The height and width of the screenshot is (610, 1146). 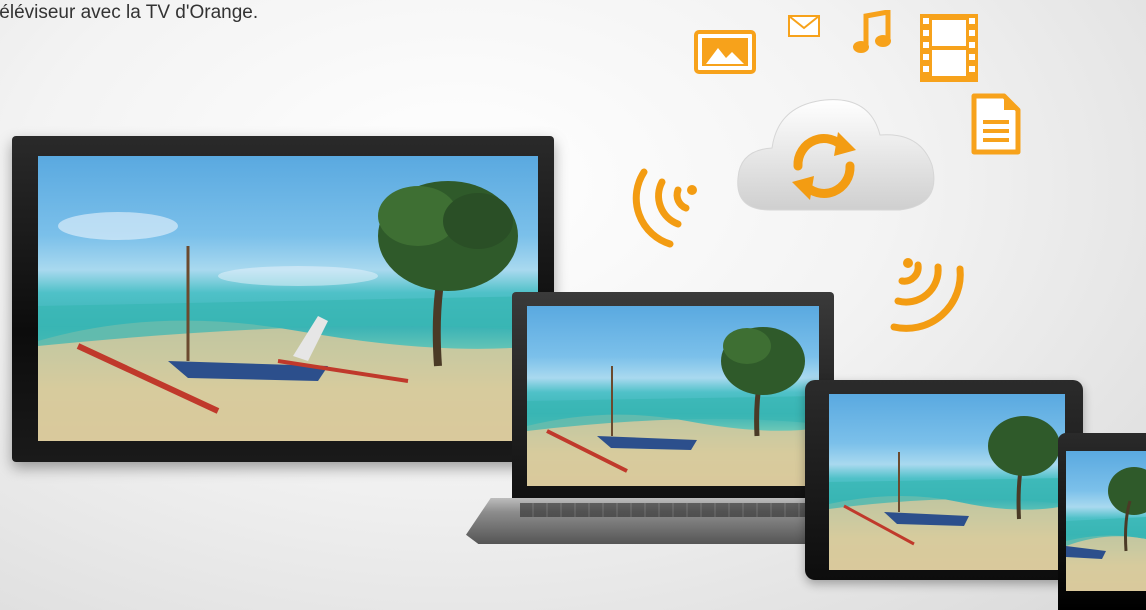 I want to click on cloud-sync, so click(x=837, y=145).